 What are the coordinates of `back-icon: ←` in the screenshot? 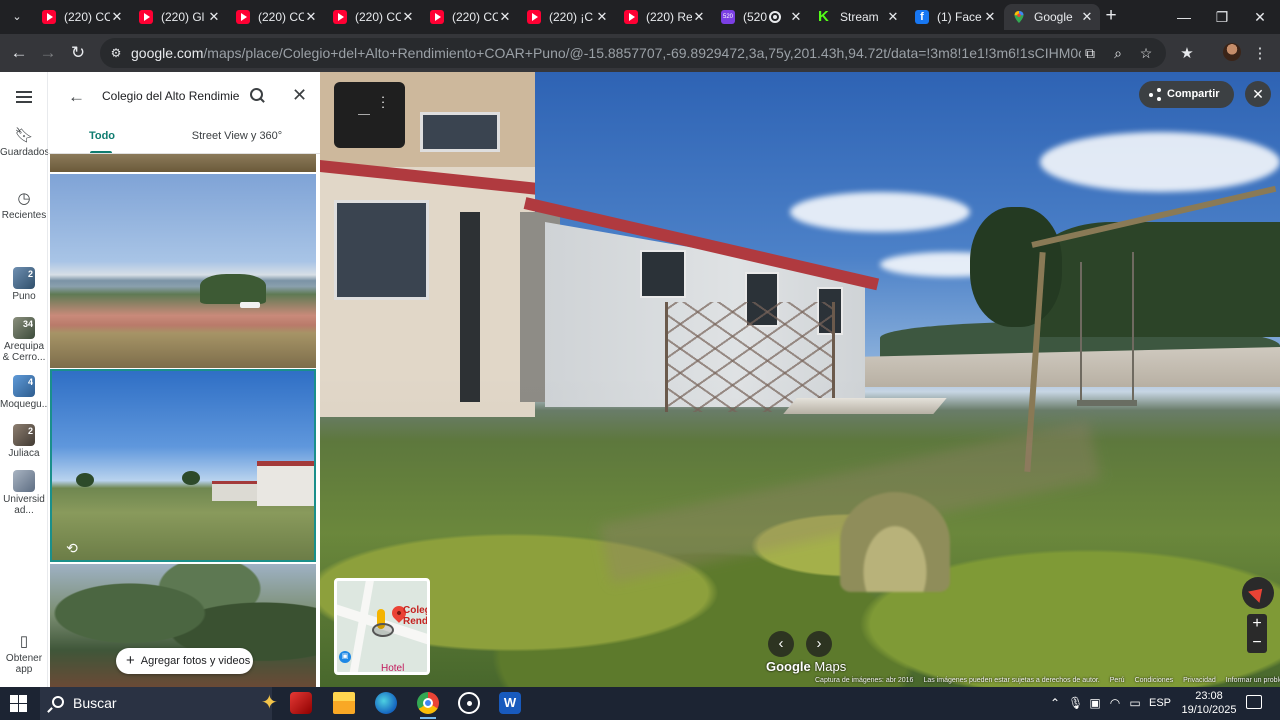 It's located at (19, 53).